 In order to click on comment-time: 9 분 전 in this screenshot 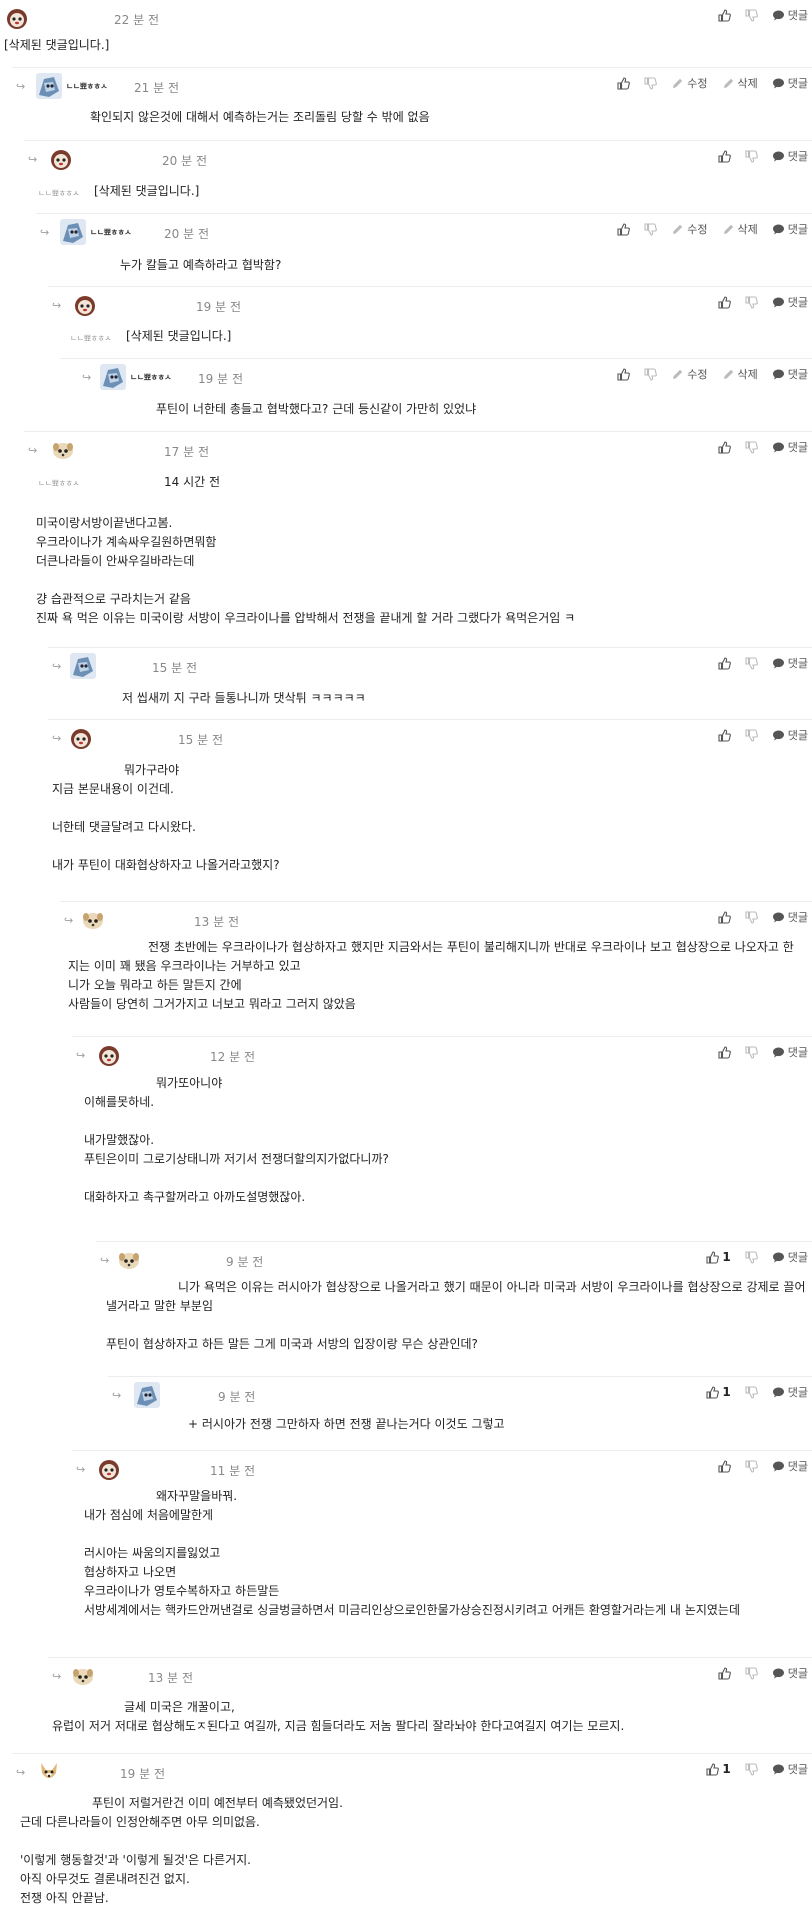, I will do `click(245, 1262)`.